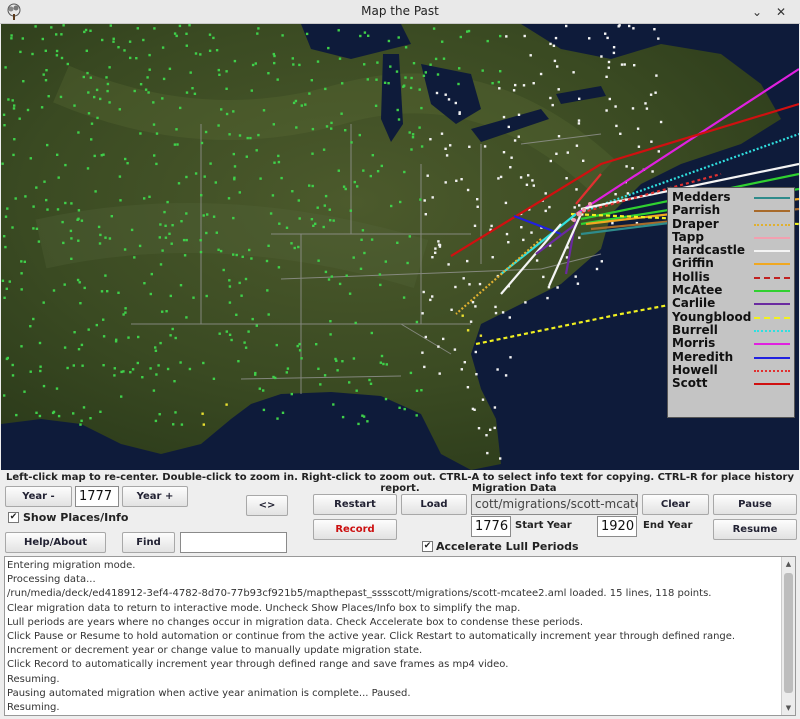 This screenshot has height=719, width=800. Describe the element at coordinates (788, 708) in the screenshot. I see `scroll-down-arrow-icon: ▼` at that location.